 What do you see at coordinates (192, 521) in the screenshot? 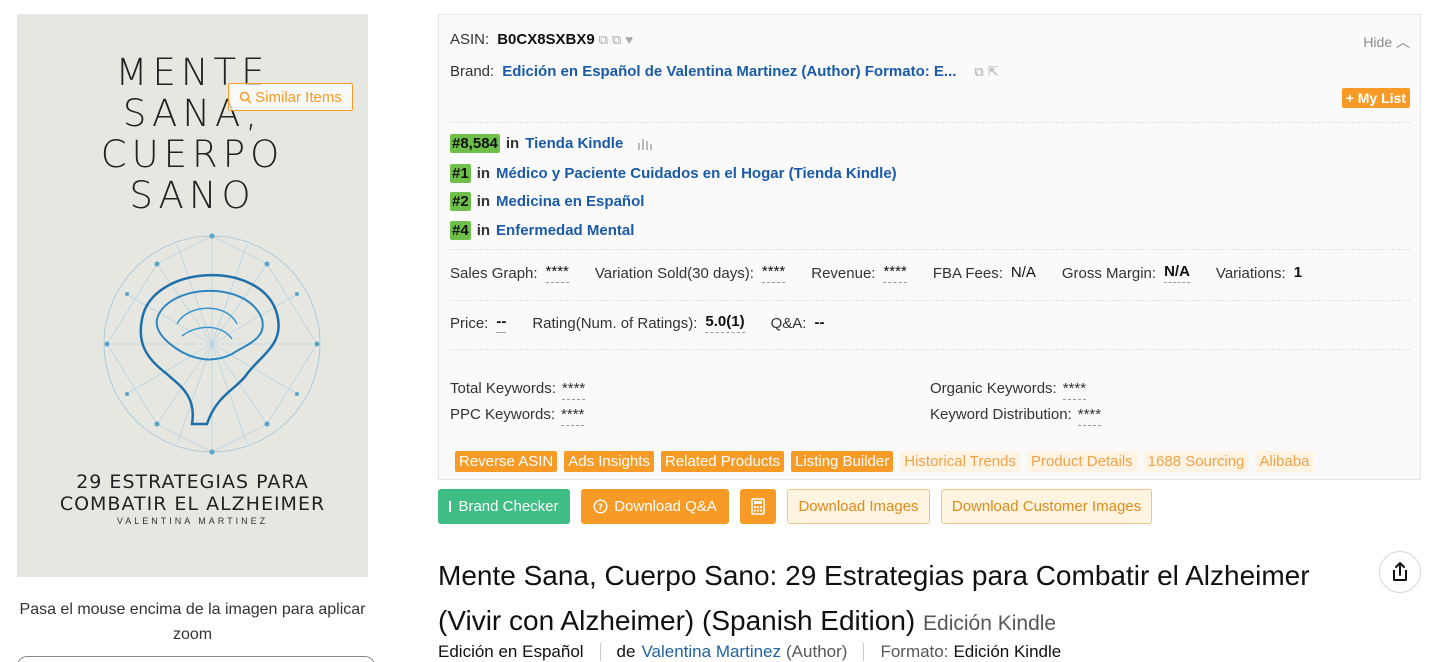
I see `cover-author: VALENTINA MARTINEZ` at bounding box center [192, 521].